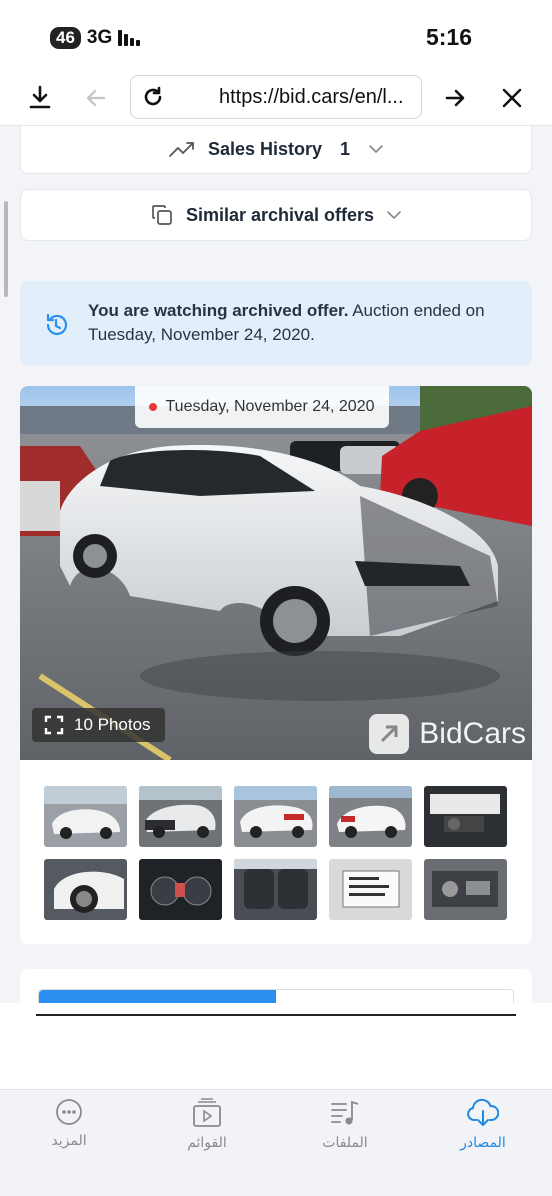 The image size is (552, 1196). I want to click on network-badge: 46, so click(65, 38).